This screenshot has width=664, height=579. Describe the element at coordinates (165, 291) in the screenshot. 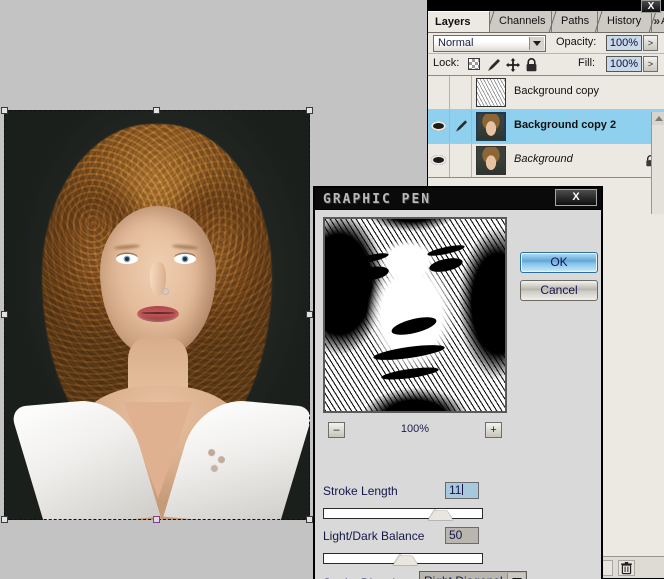

I see `nose-ring-icon` at that location.